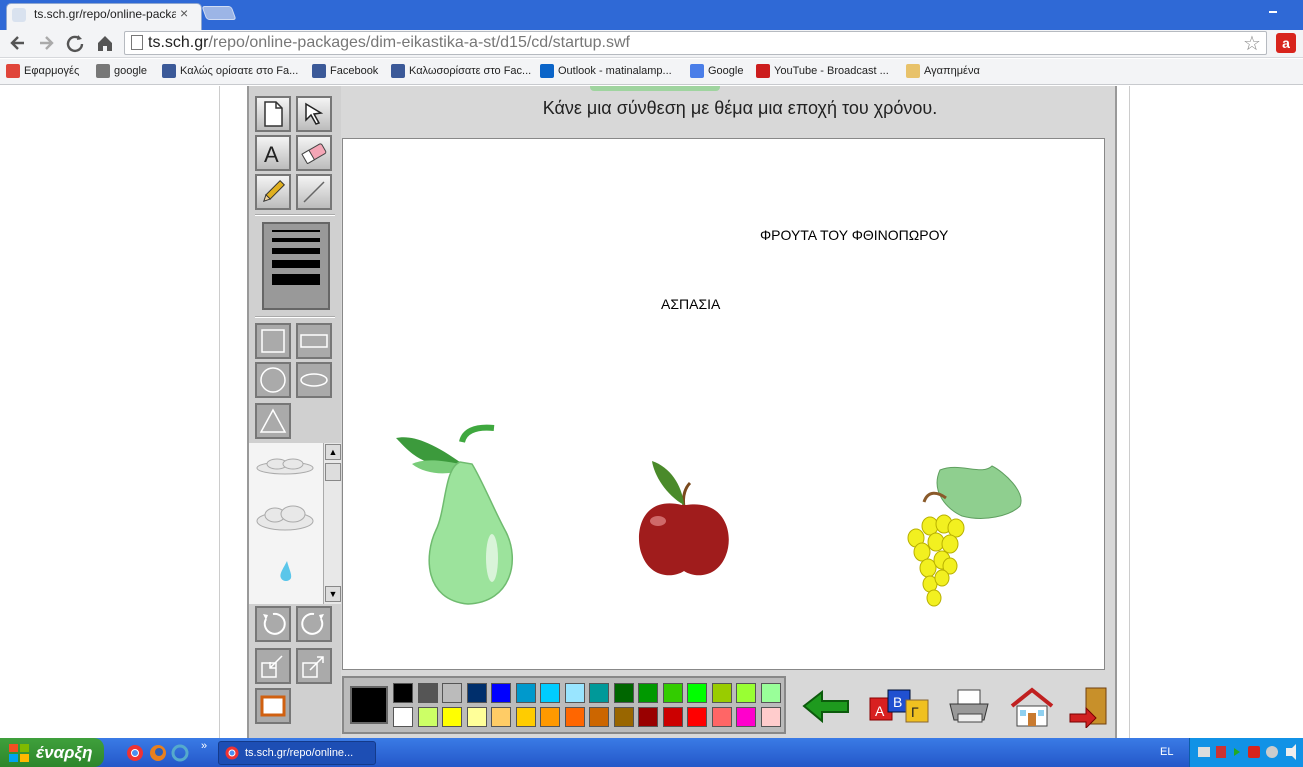 The height and width of the screenshot is (767, 1303). I want to click on square-tool-button, so click(273, 341).